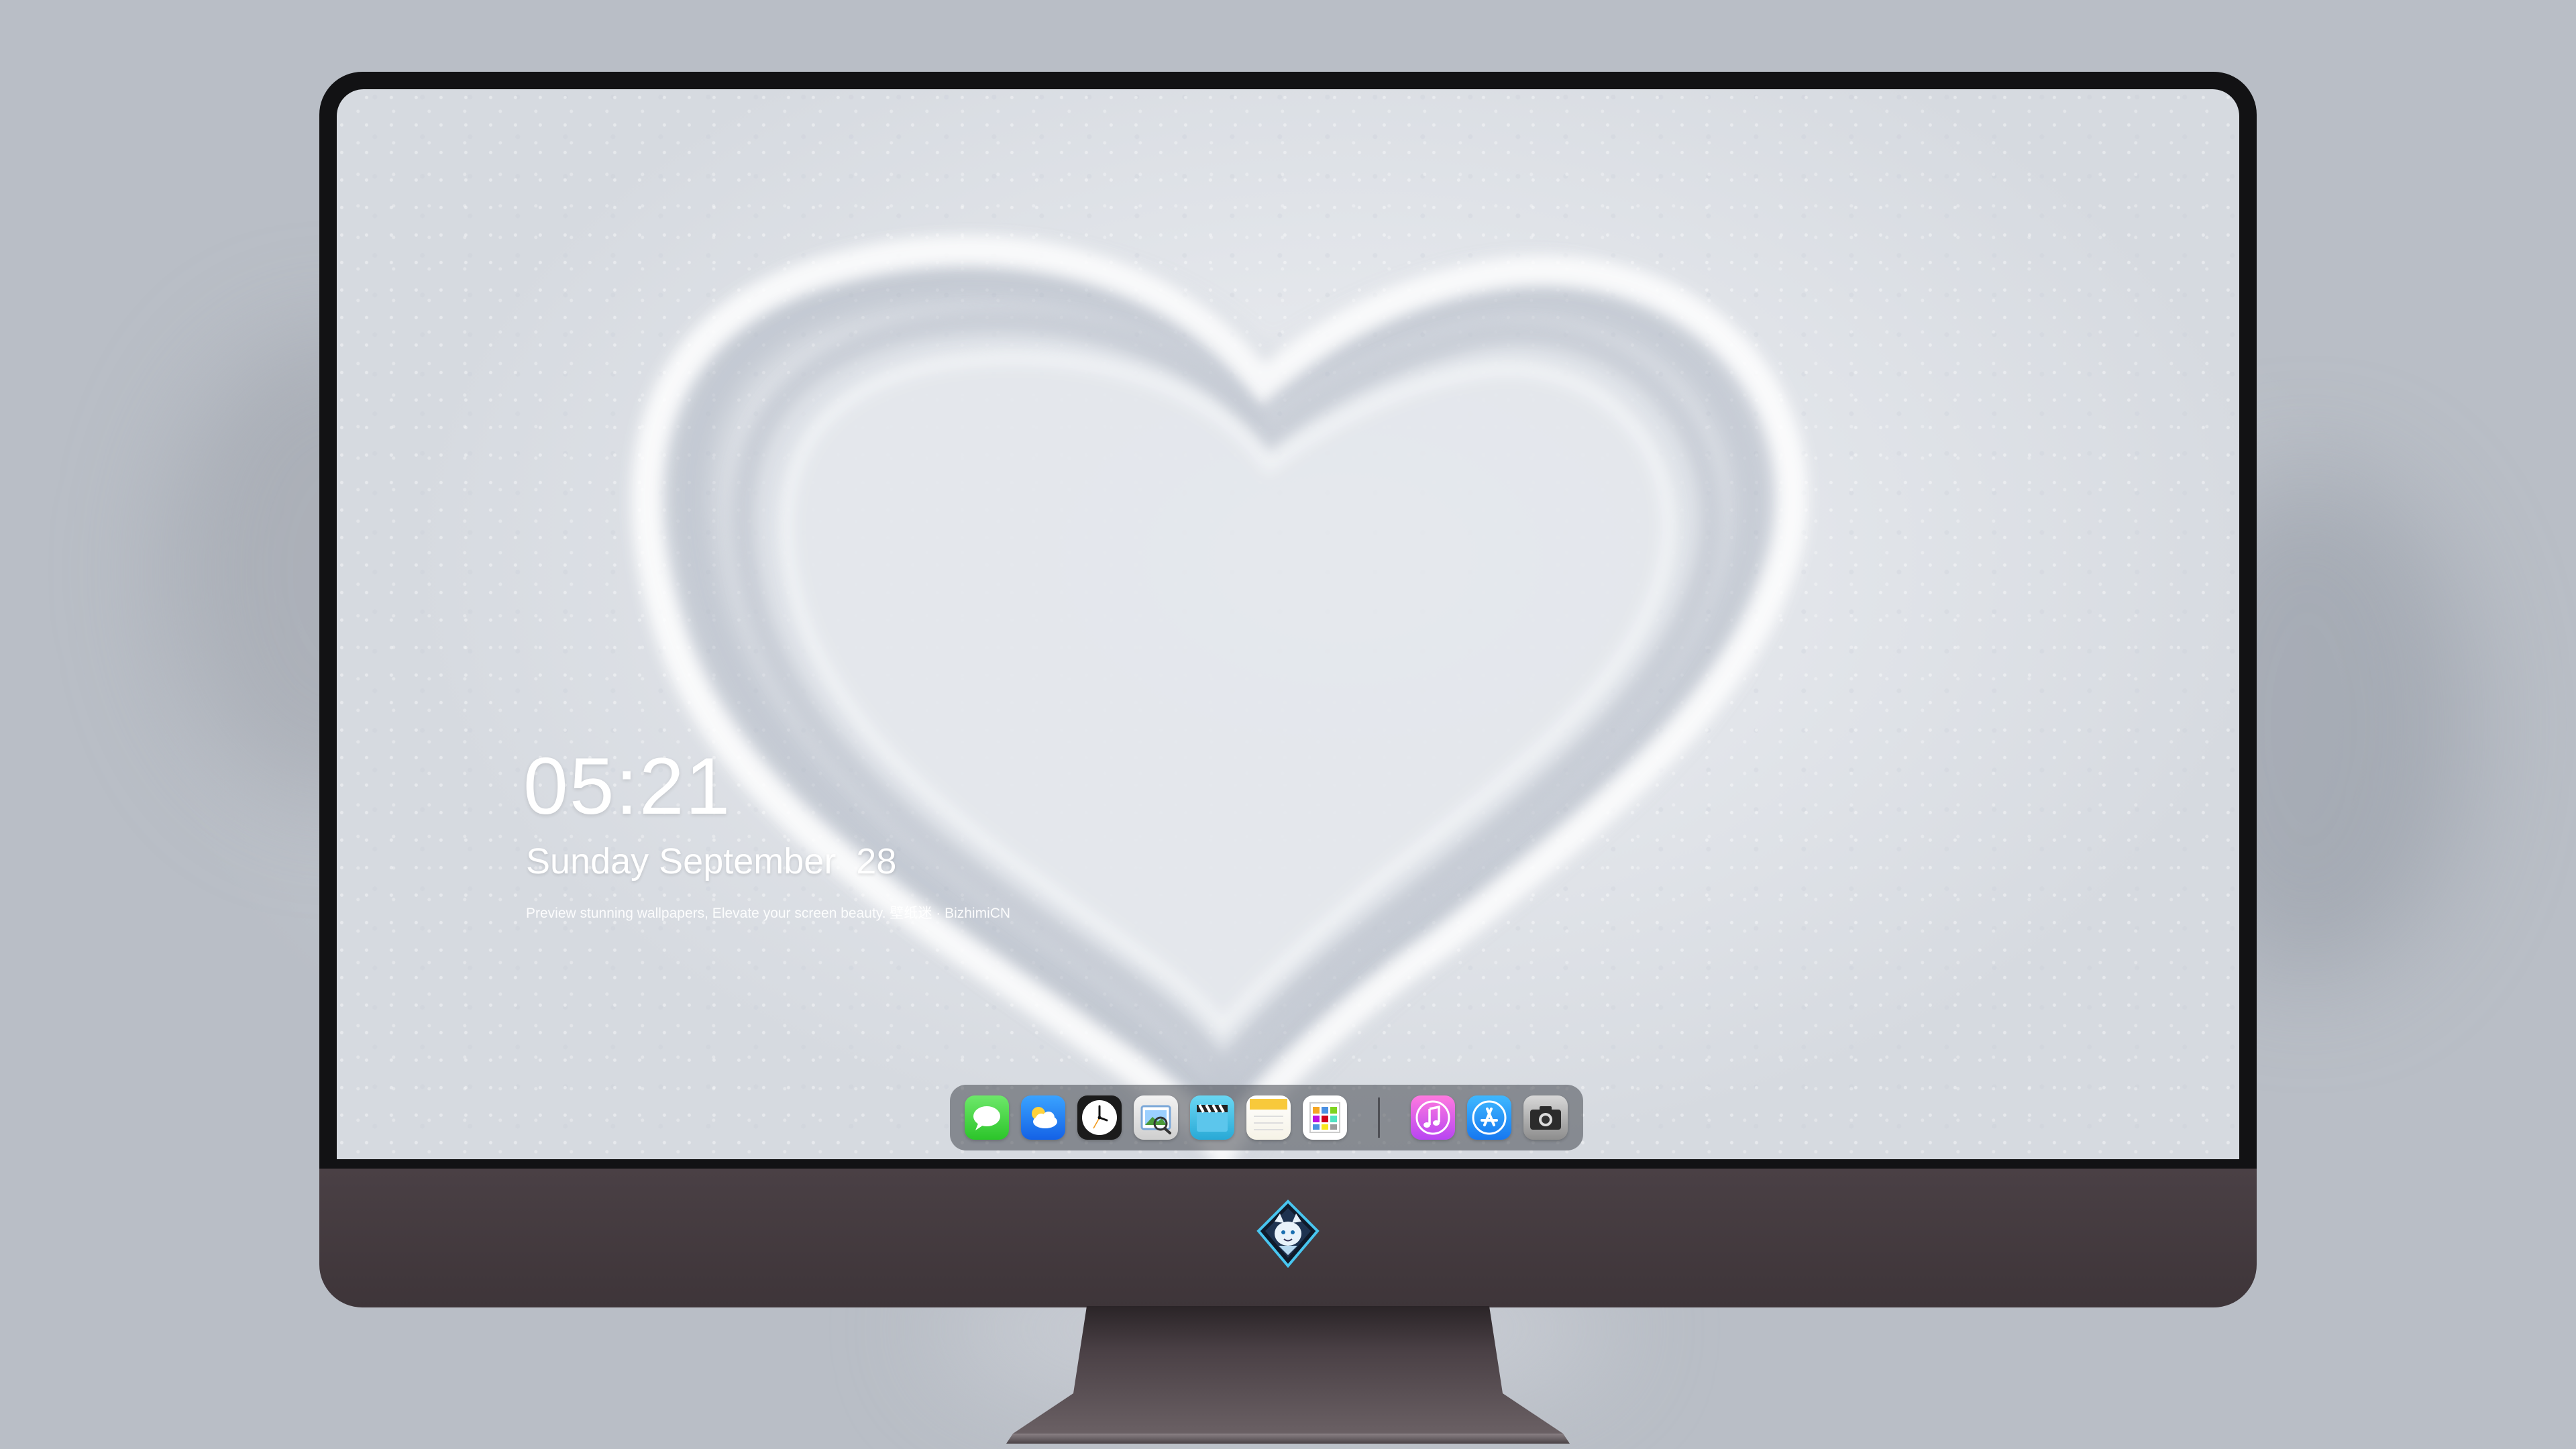  Describe the element at coordinates (1156, 1117) in the screenshot. I see `preview-icon` at that location.